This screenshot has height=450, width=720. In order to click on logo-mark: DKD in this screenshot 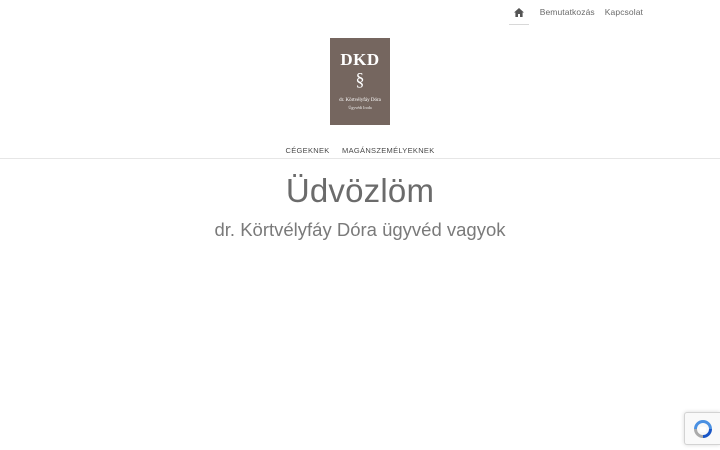, I will do `click(360, 59)`.